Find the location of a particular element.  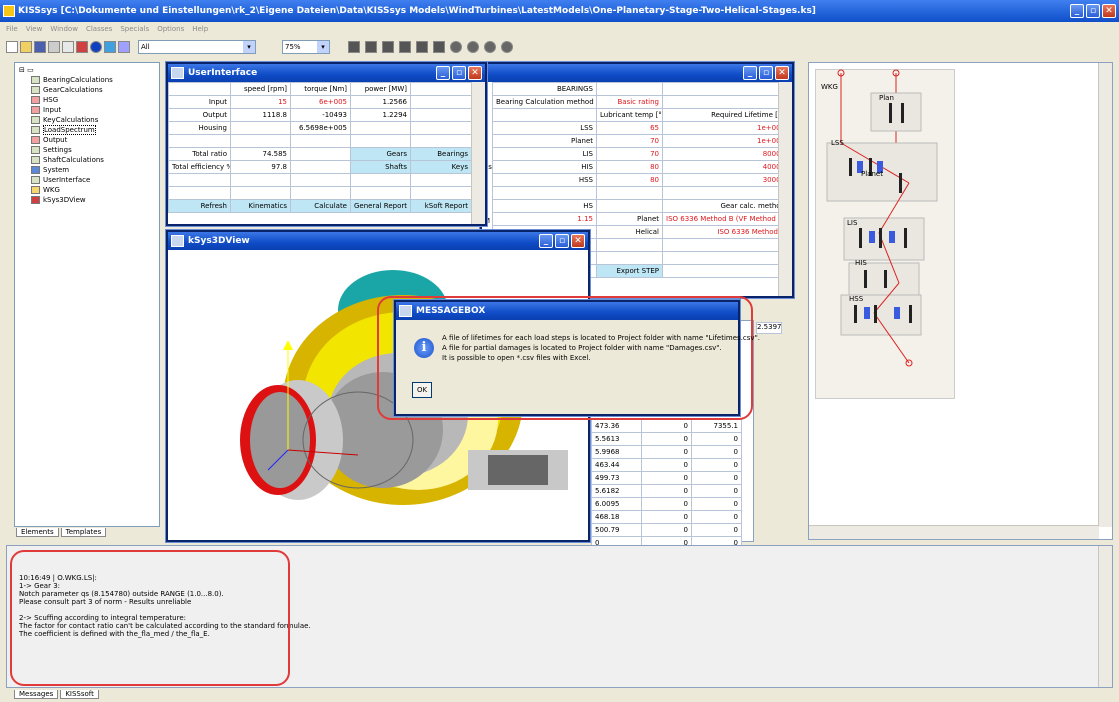

tree-item-bearingcalculations: BearingCalculations is located at coordinates (93, 80).